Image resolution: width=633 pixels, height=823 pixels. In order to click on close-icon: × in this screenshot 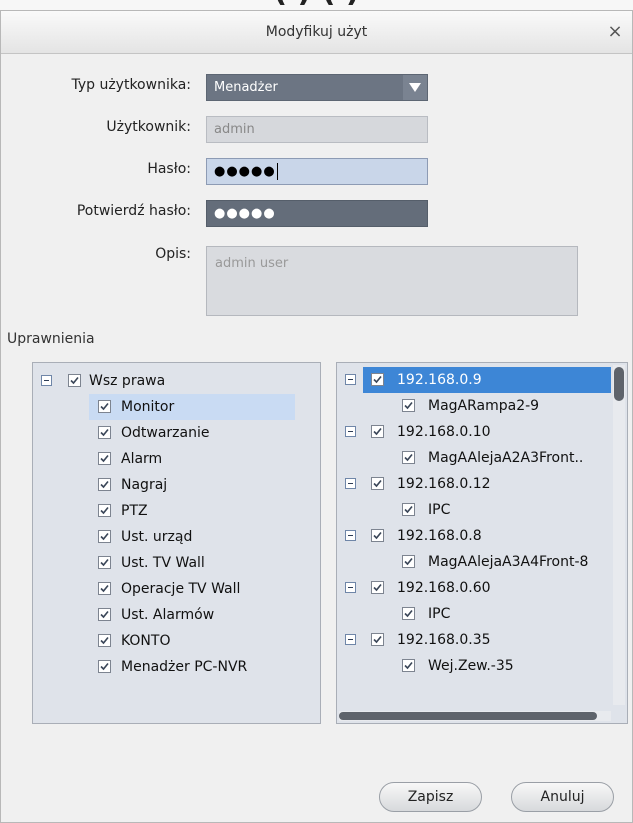, I will do `click(615, 32)`.